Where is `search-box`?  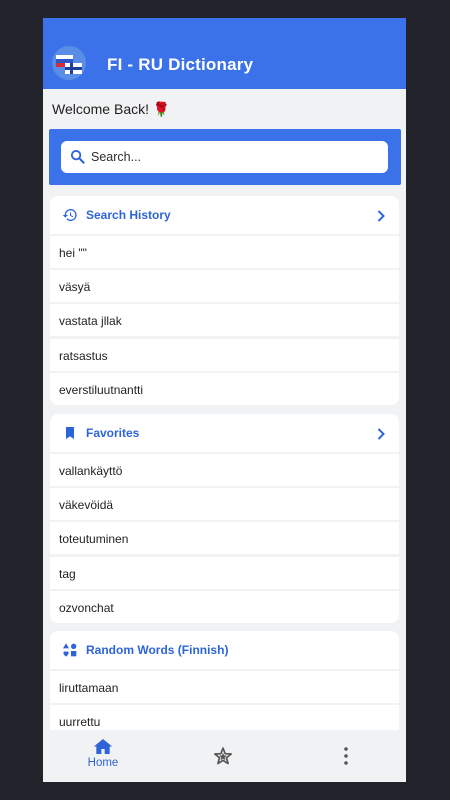
search-box is located at coordinates (224, 157).